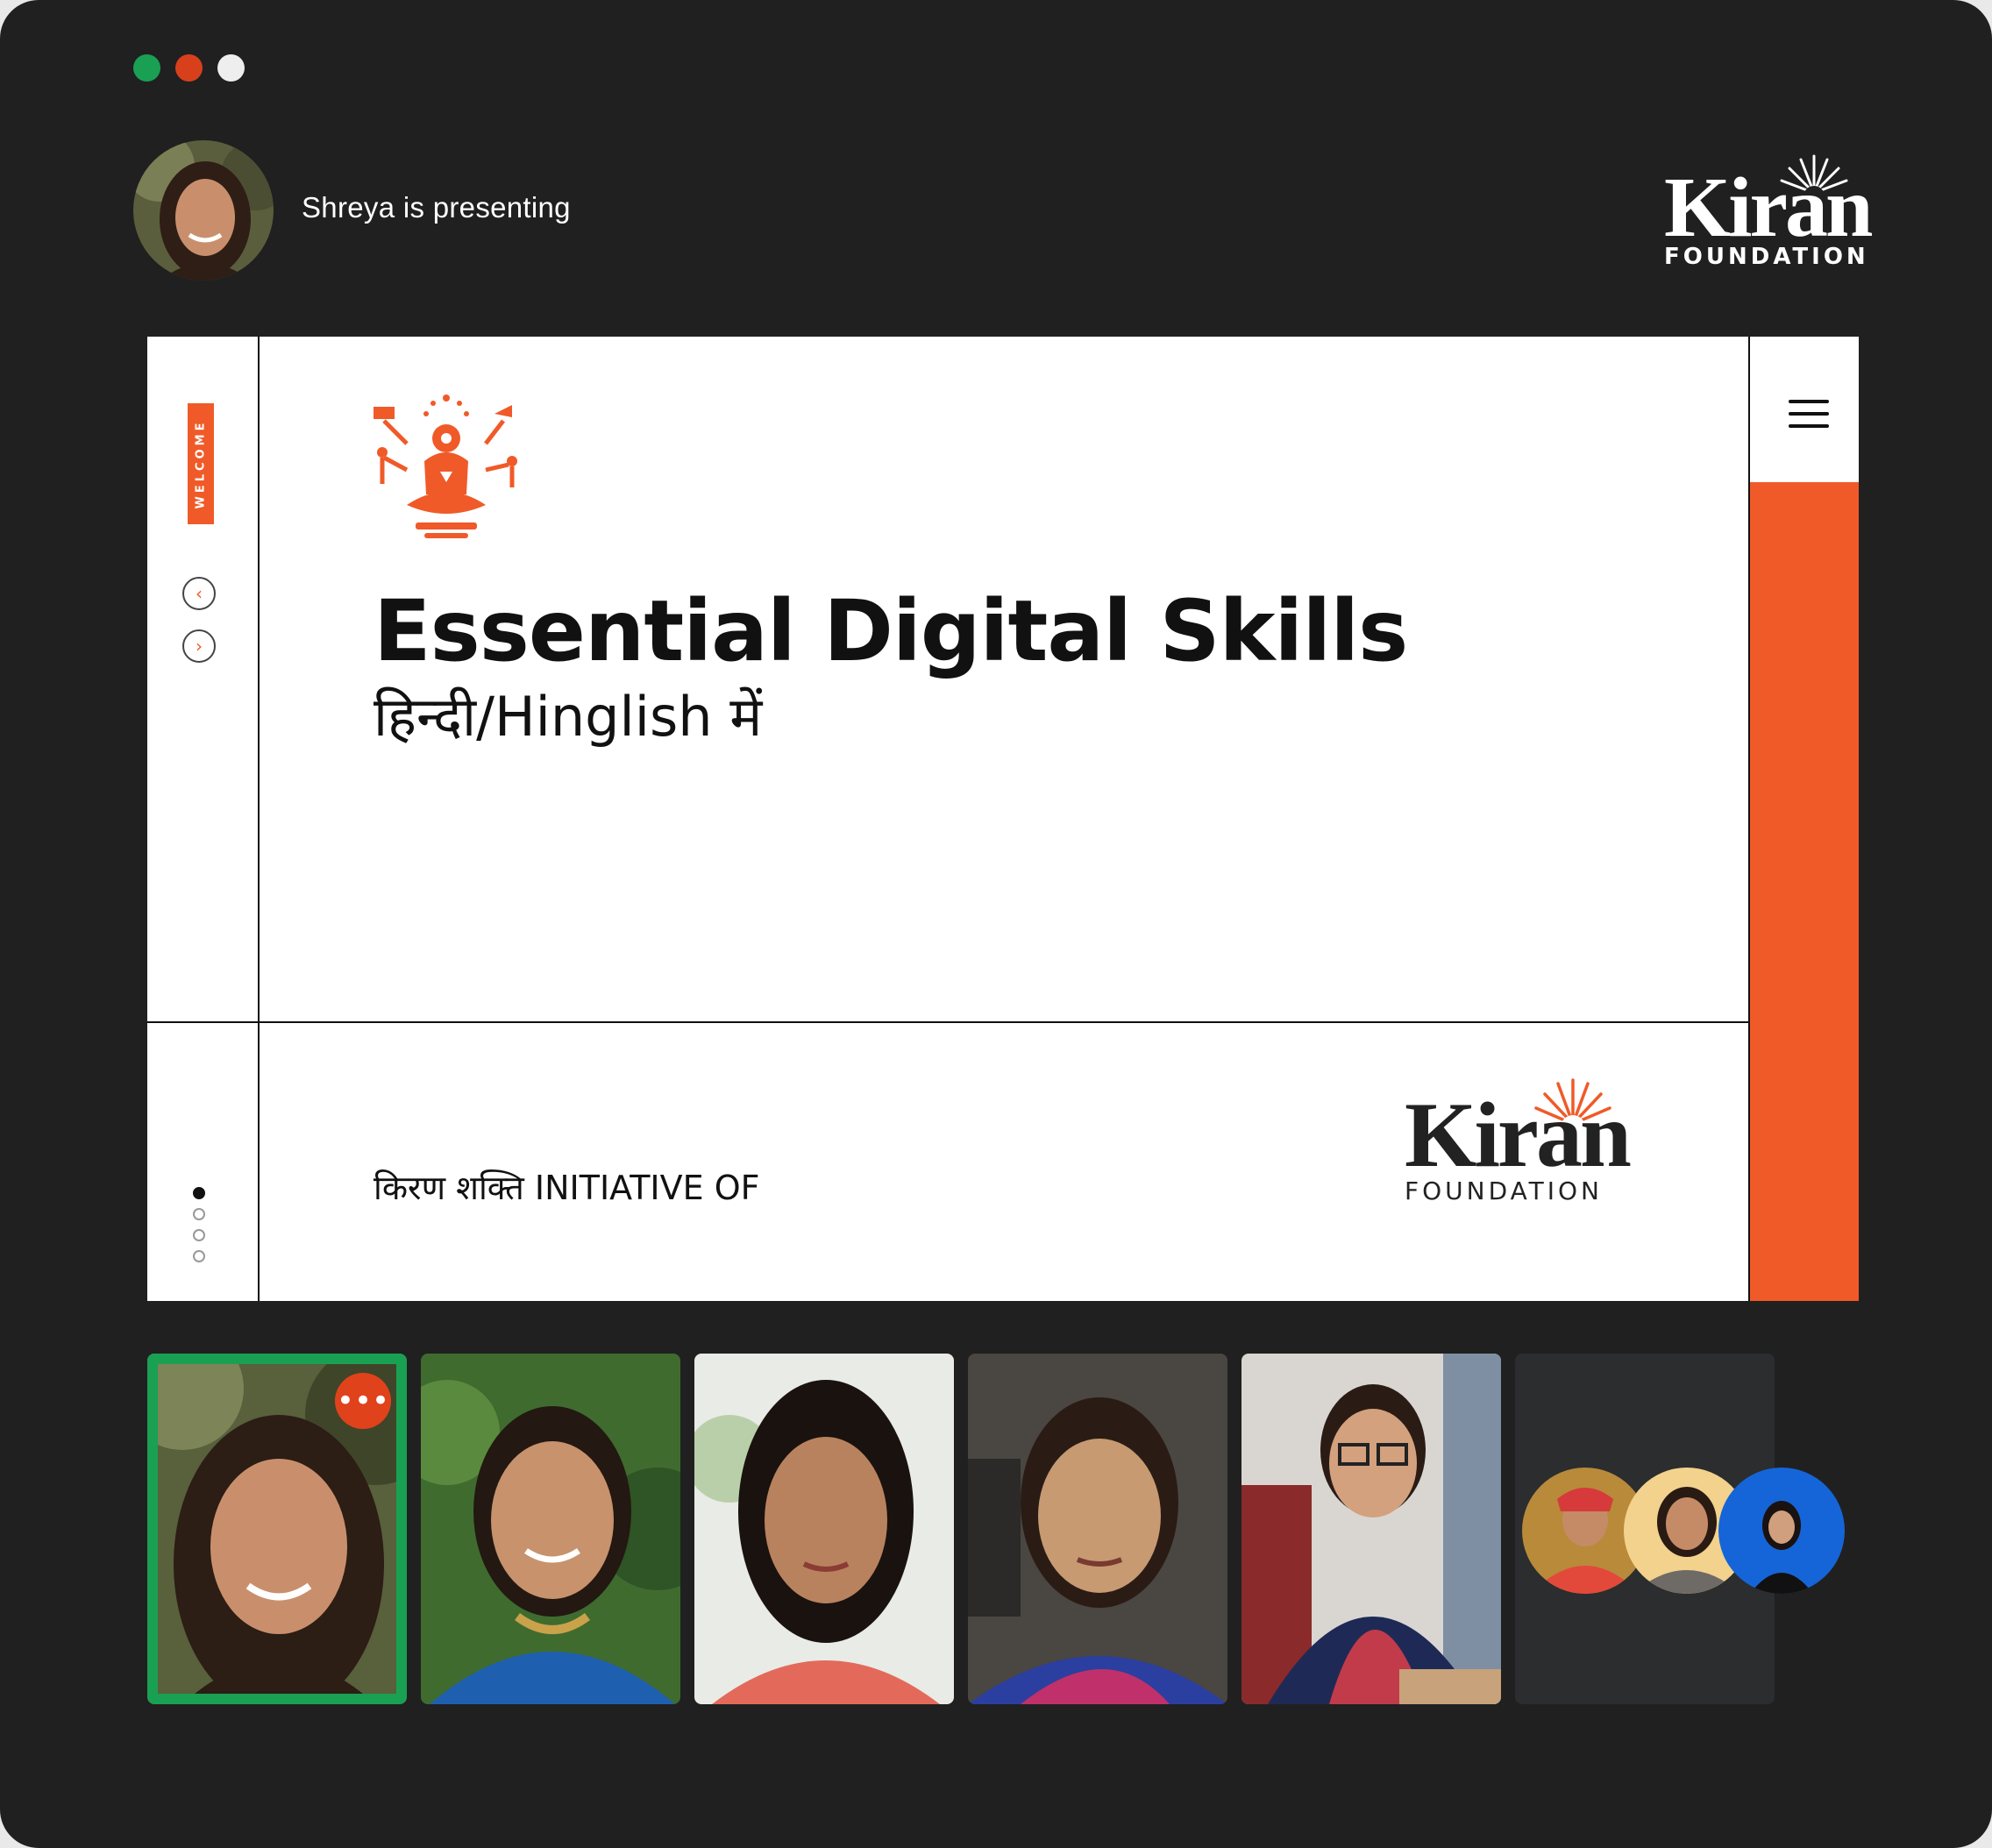 This screenshot has height=1848, width=1992. I want to click on prev-slide-button: ‹, so click(199, 593).